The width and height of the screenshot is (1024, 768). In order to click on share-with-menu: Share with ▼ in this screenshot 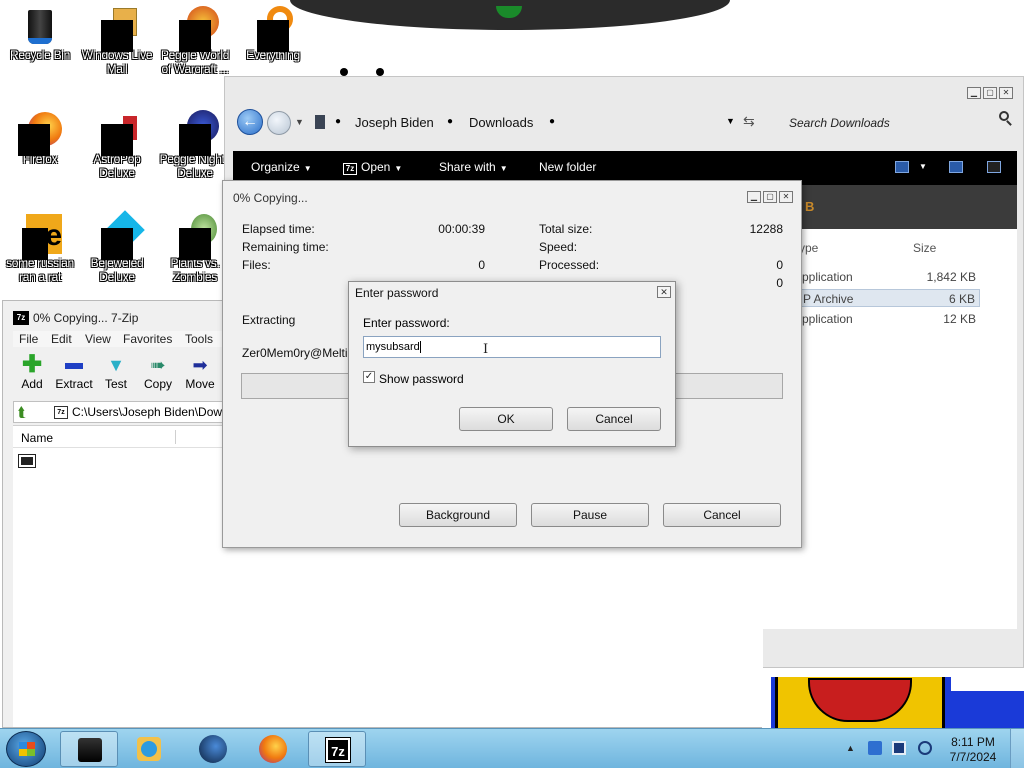, I will do `click(473, 167)`.